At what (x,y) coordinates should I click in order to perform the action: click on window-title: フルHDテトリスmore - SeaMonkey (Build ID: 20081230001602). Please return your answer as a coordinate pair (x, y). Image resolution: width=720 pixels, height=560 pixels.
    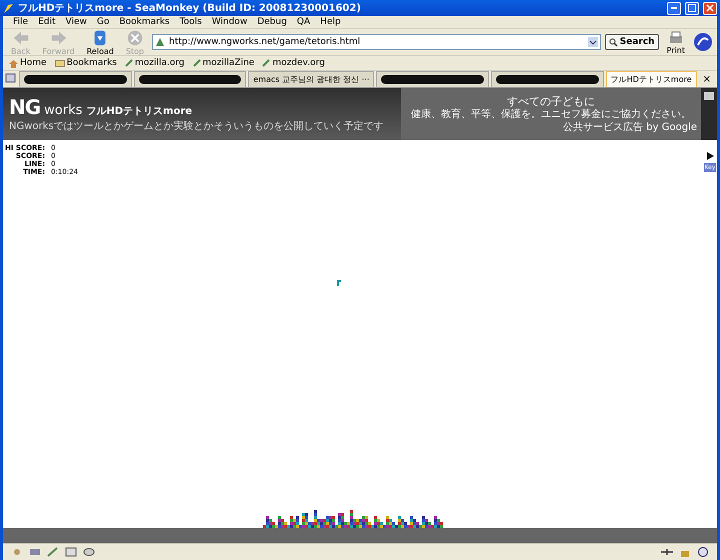
    Looking at the image, I should click on (190, 8).